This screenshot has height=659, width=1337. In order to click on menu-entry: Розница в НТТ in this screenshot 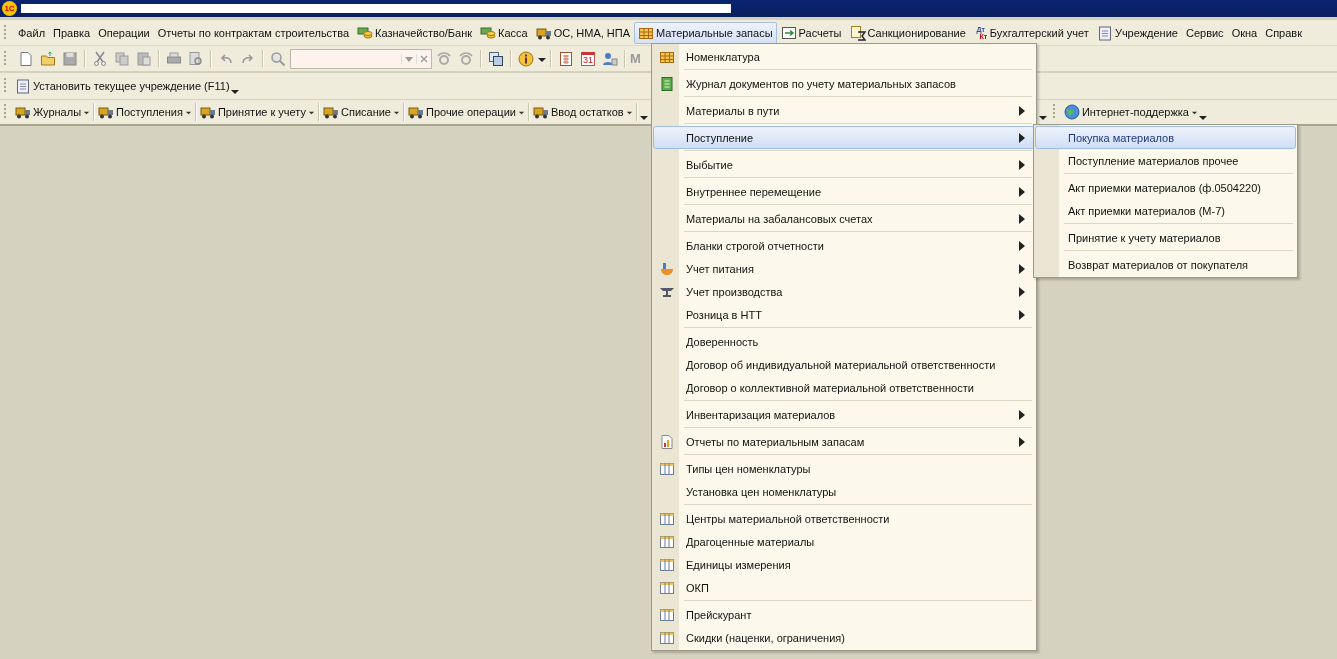, I will do `click(844, 314)`.